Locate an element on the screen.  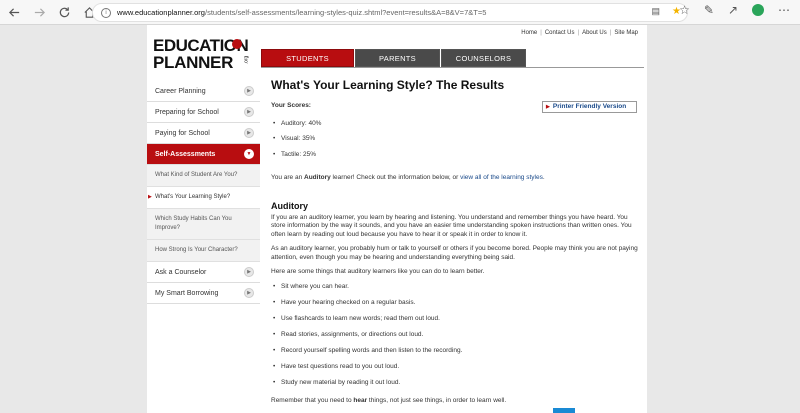
score-list: Auditory: 40% Visual: 35% Tactile: 25% is located at coordinates (456, 143).